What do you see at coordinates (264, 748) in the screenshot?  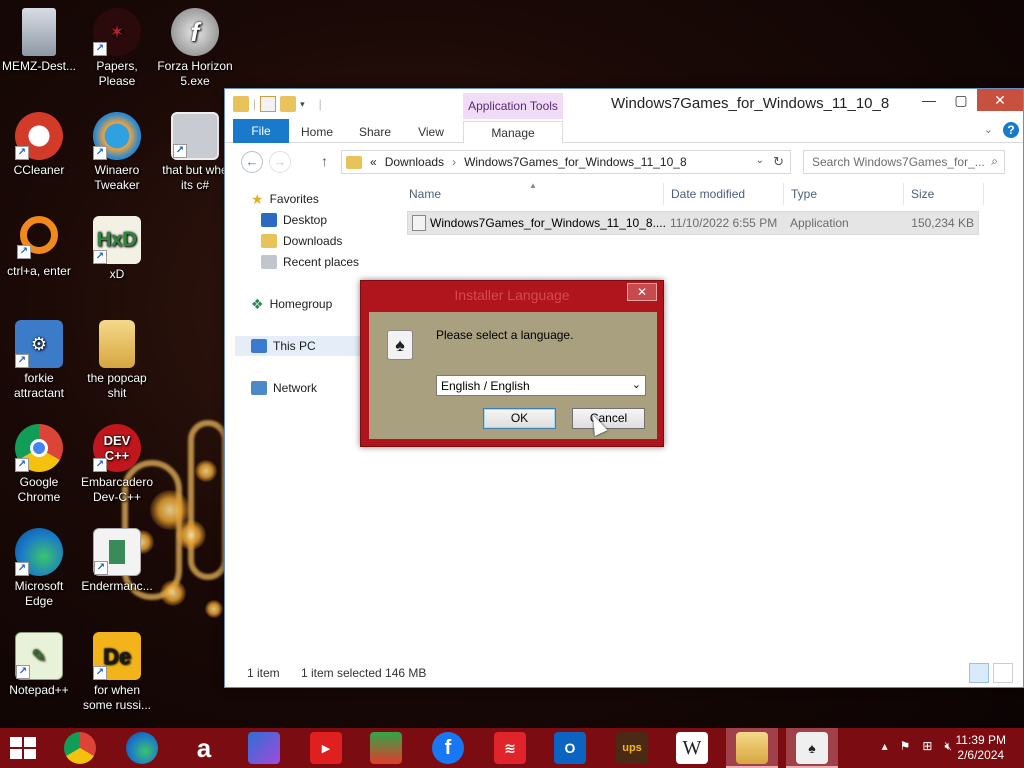 I see `taskbar-copilot-icon` at bounding box center [264, 748].